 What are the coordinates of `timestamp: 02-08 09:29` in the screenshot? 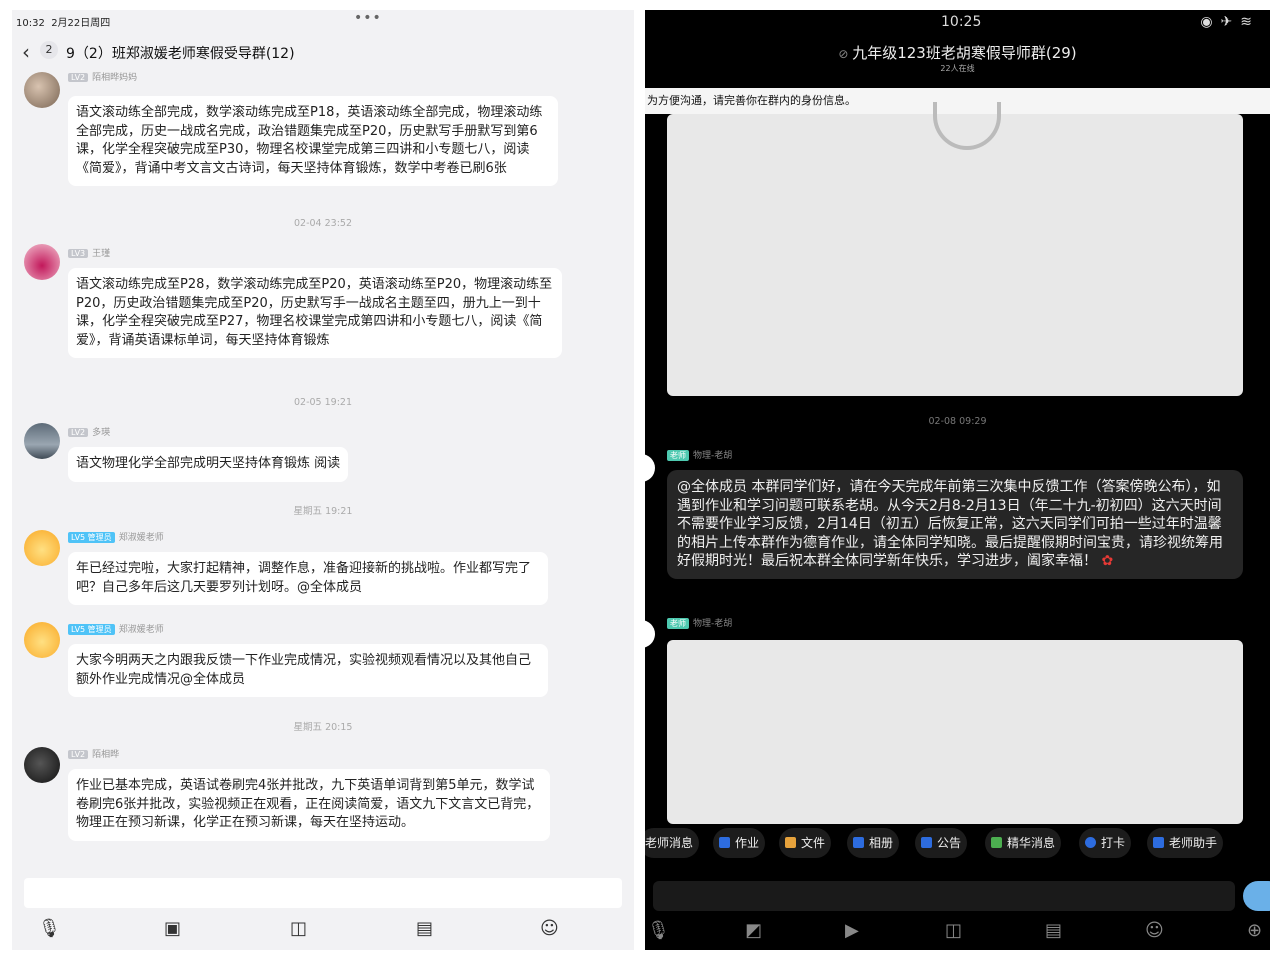 It's located at (957, 421).